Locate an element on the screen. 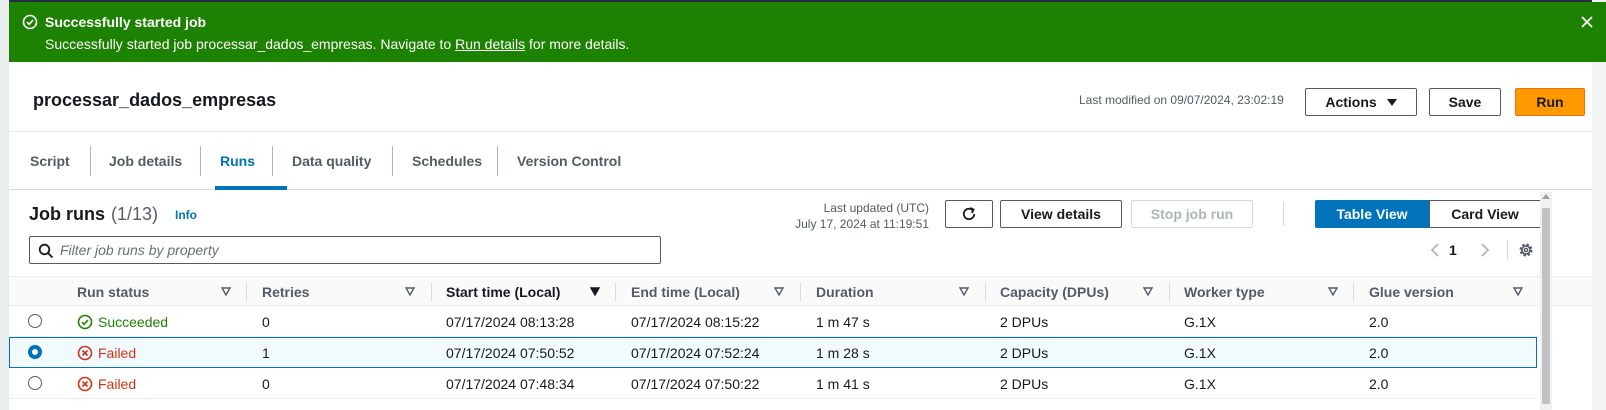  run-details-link: Run details is located at coordinates (490, 44).